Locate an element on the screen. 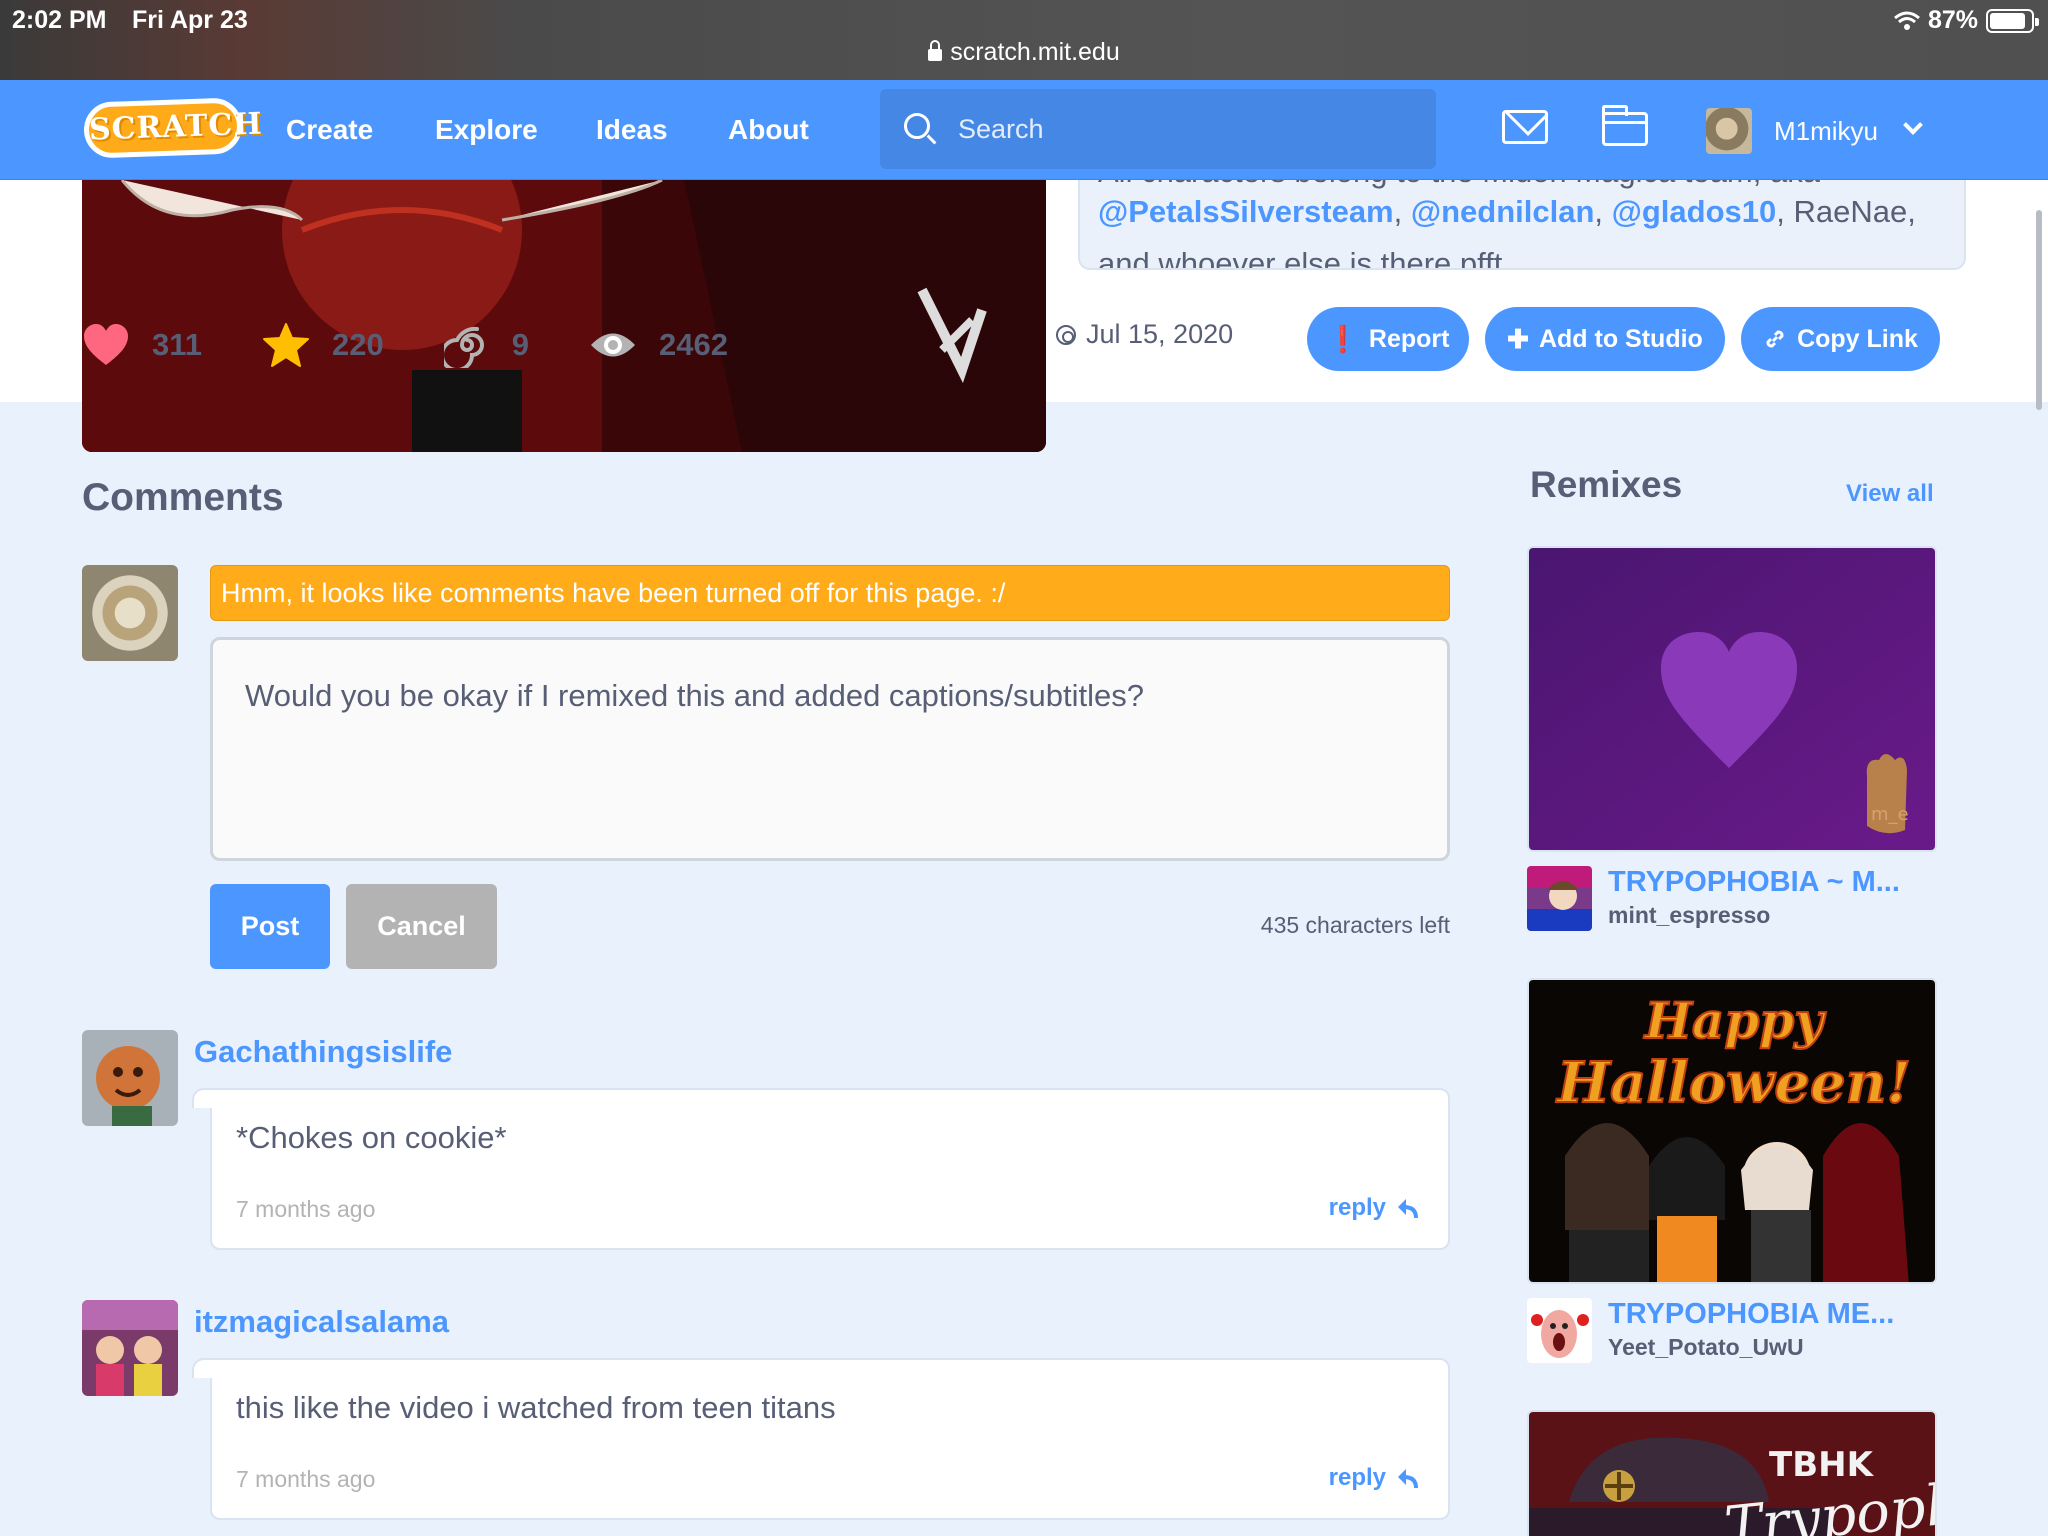  status-bar: 2:02 PM Fri Apr 23 scratch.mit.edu 87% is located at coordinates (1024, 40).